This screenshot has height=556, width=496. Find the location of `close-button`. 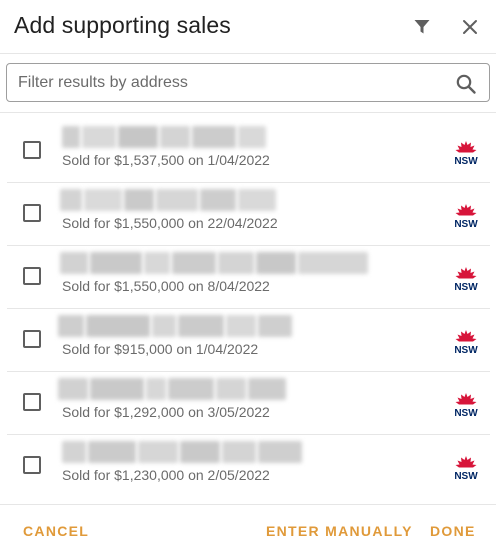

close-button is located at coordinates (470, 27).